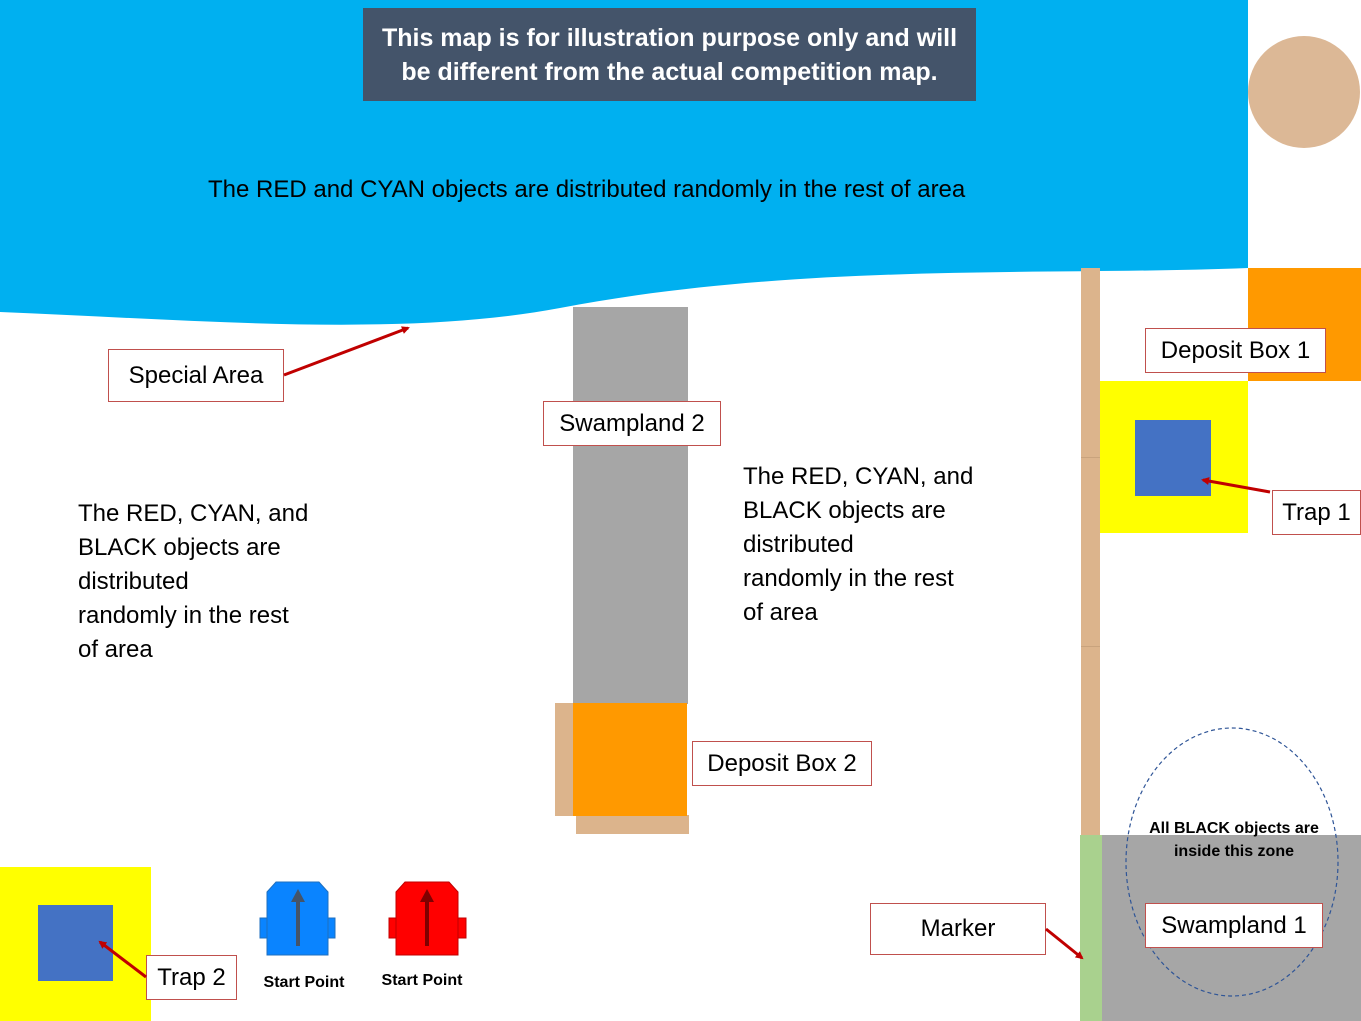  Describe the element at coordinates (75, 943) in the screenshot. I see `trap-2-core` at that location.